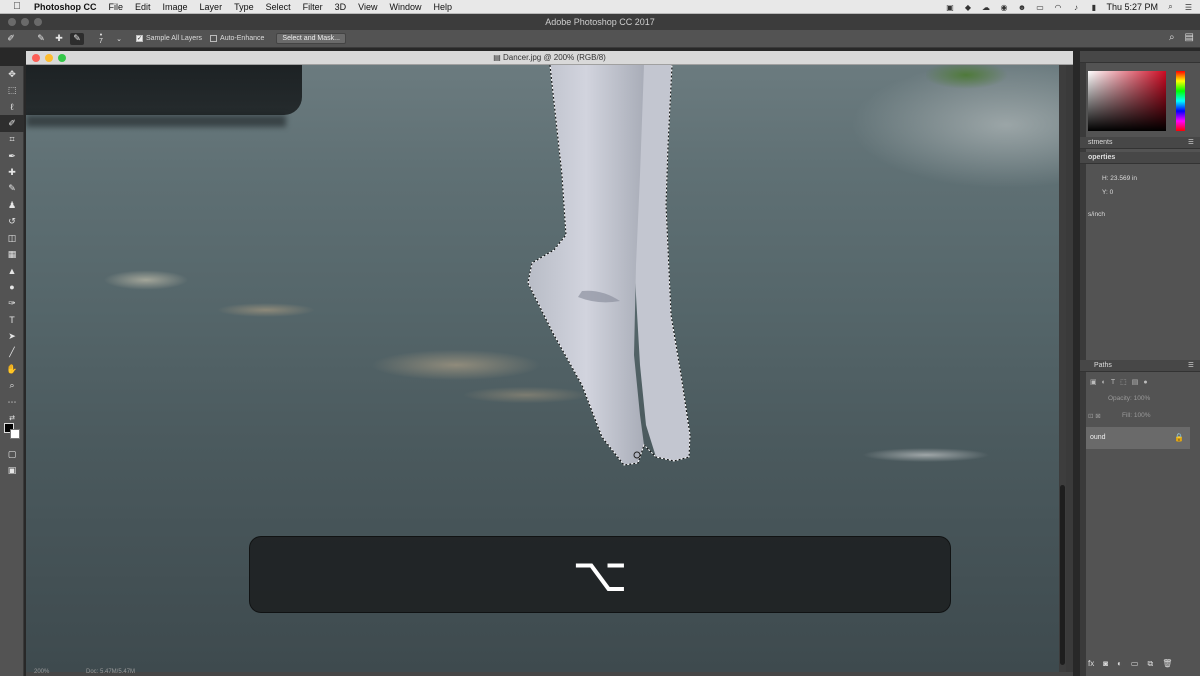 The image size is (1200, 676). Describe the element at coordinates (1123, 382) in the screenshot. I see `filter-shape-icon: ⬚` at that location.